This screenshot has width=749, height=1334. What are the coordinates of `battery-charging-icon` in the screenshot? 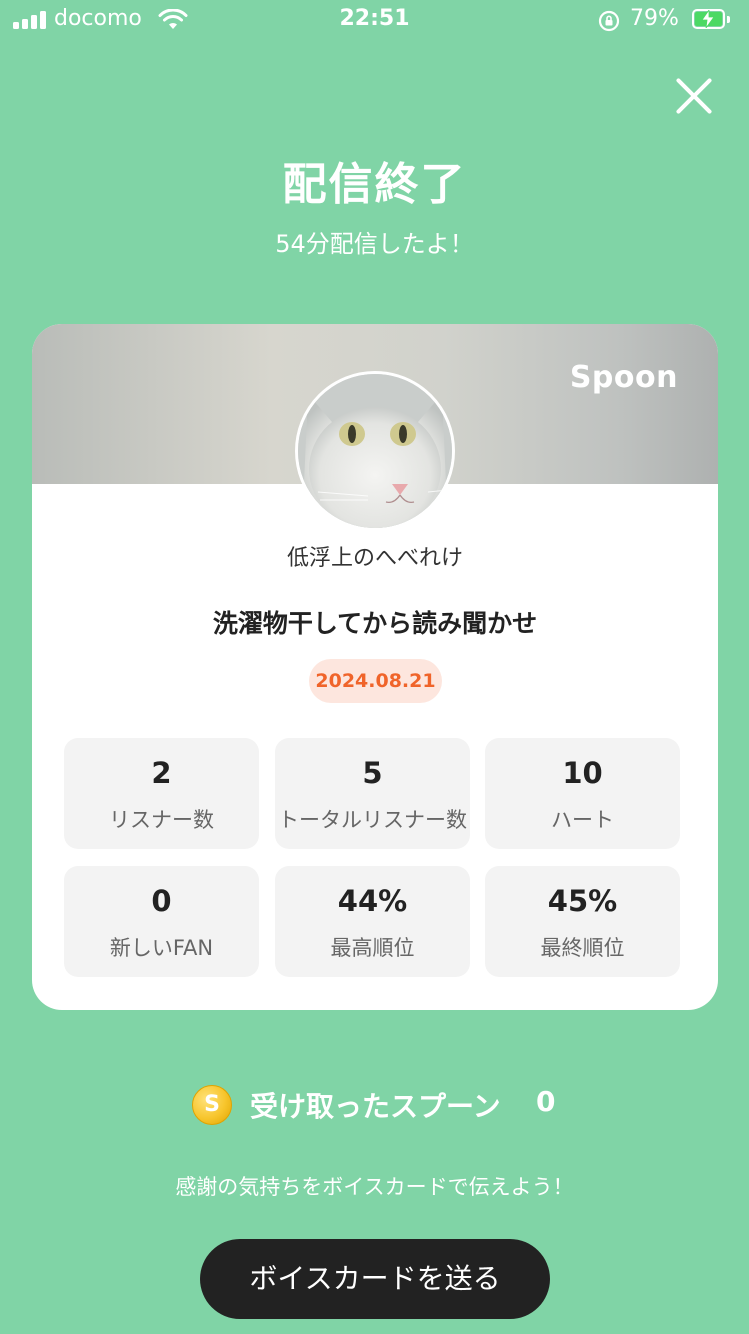 It's located at (712, 20).